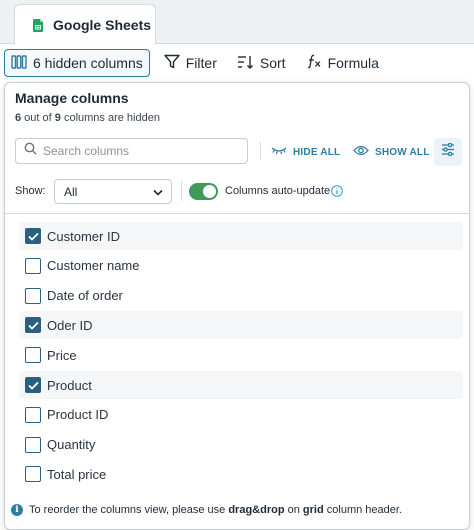  I want to click on show-filter-value: All, so click(71, 191).